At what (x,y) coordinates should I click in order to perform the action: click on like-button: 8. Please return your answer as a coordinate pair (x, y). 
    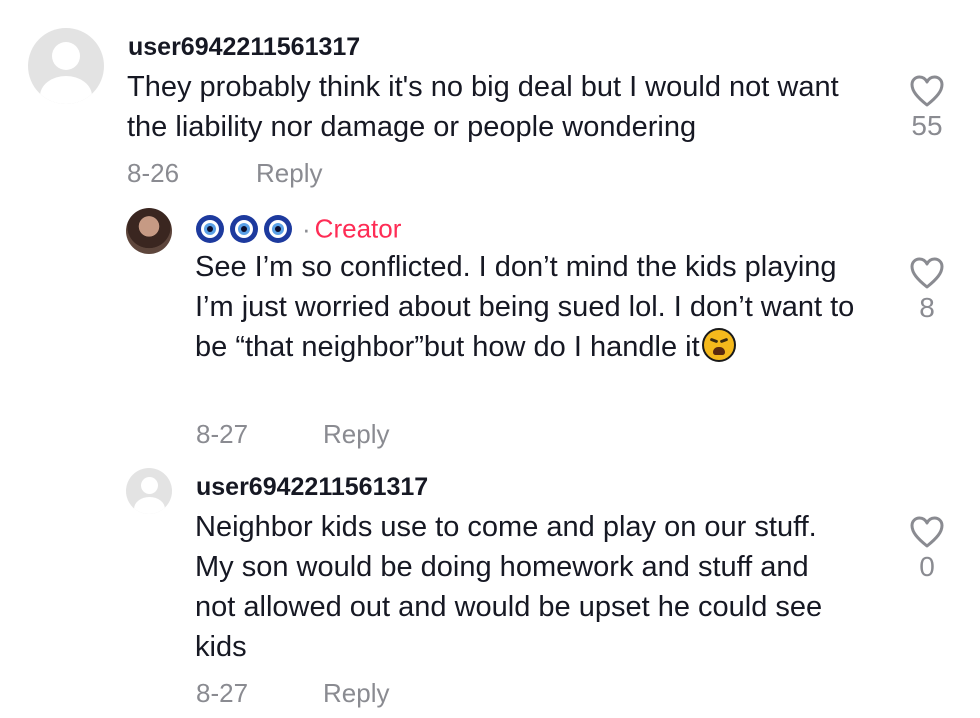
    Looking at the image, I should click on (927, 290).